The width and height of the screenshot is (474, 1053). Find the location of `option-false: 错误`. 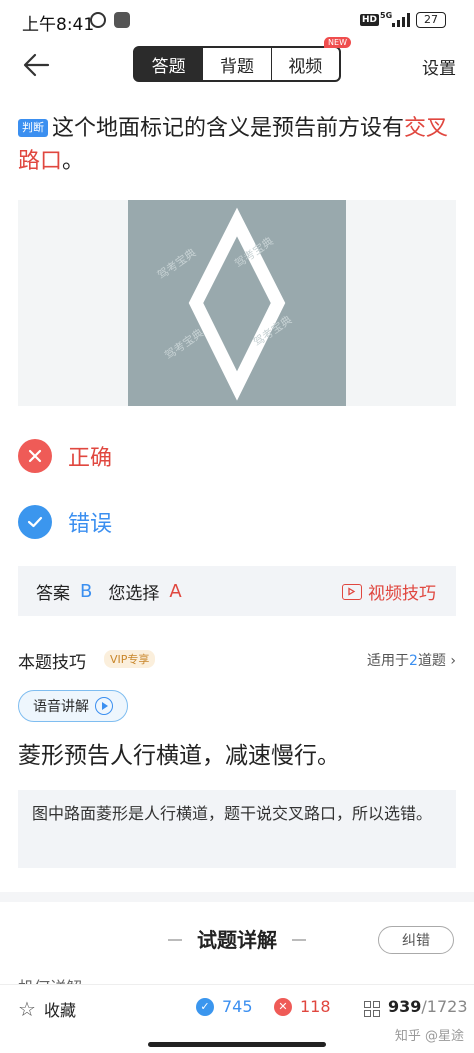

option-false: 错误 is located at coordinates (65, 522).